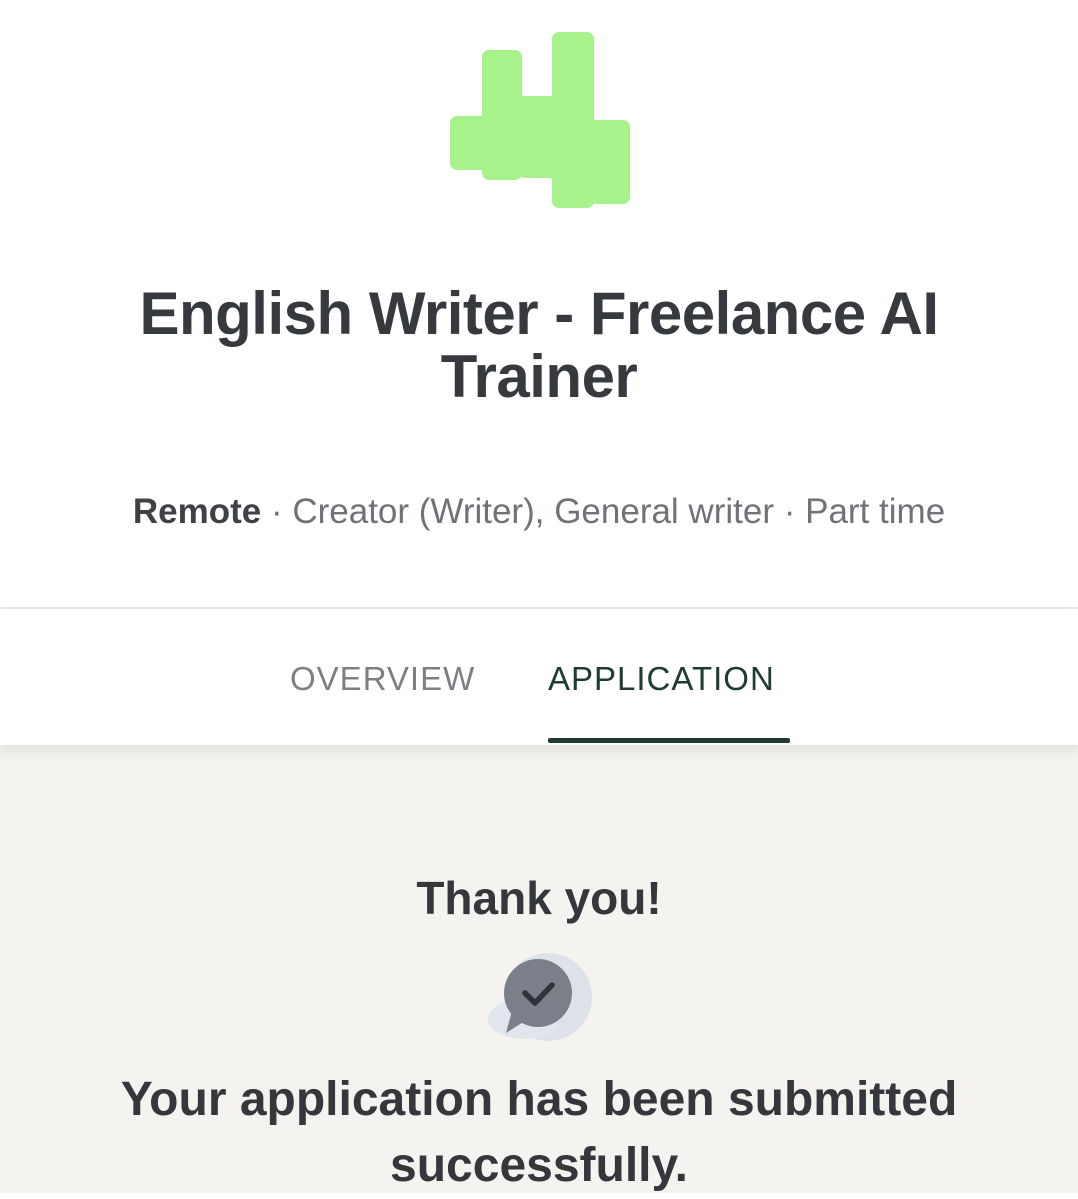 The image size is (1078, 1199). Describe the element at coordinates (533, 511) in the screenshot. I see `job-category: Creator (Writer), General writer` at that location.